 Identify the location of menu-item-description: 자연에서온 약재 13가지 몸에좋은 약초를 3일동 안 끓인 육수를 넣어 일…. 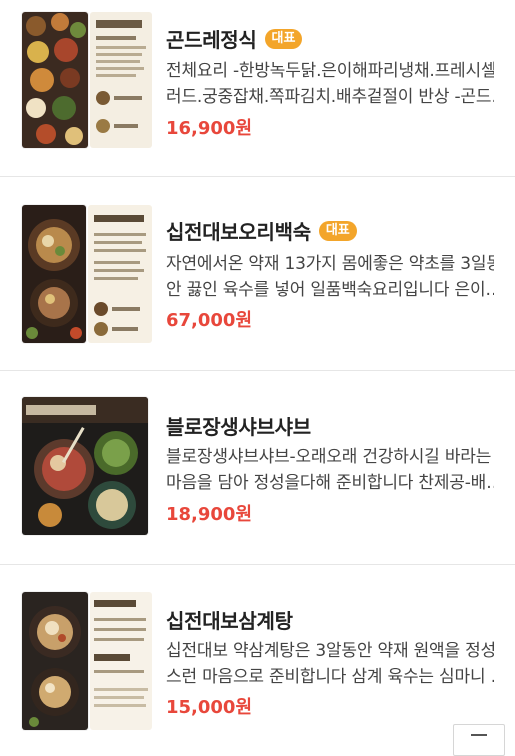
(330, 277).